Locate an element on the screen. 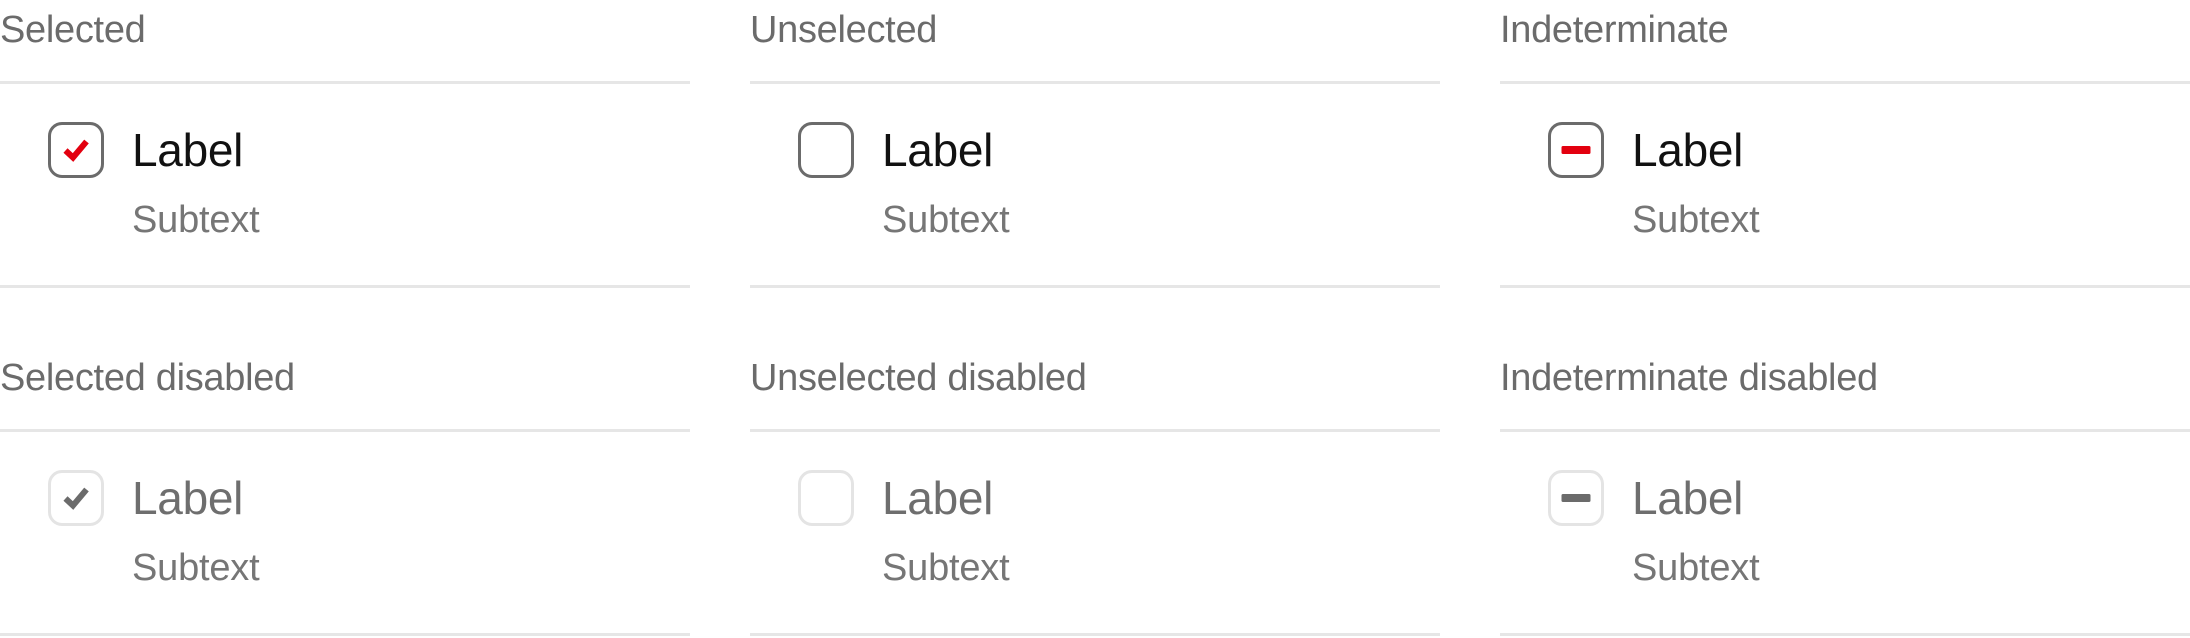  section-title: Selected is located at coordinates (73, 30).